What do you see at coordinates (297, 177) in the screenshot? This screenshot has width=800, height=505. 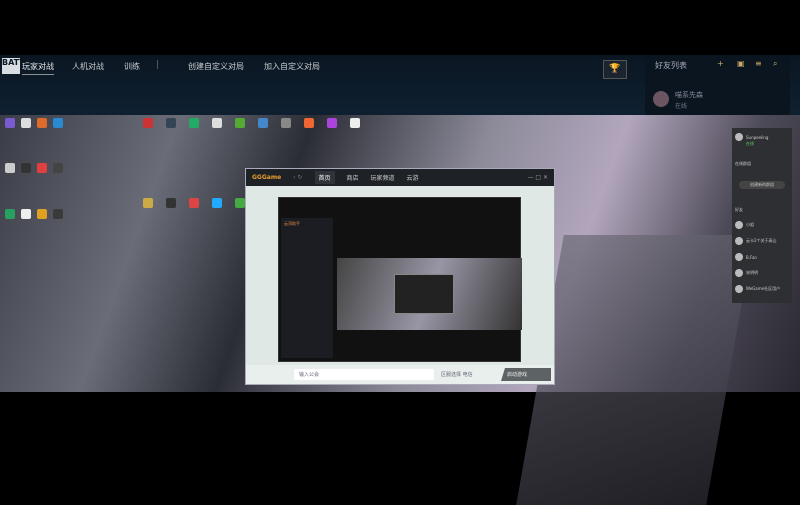 I see `back-icon: ‹ ↻` at bounding box center [297, 177].